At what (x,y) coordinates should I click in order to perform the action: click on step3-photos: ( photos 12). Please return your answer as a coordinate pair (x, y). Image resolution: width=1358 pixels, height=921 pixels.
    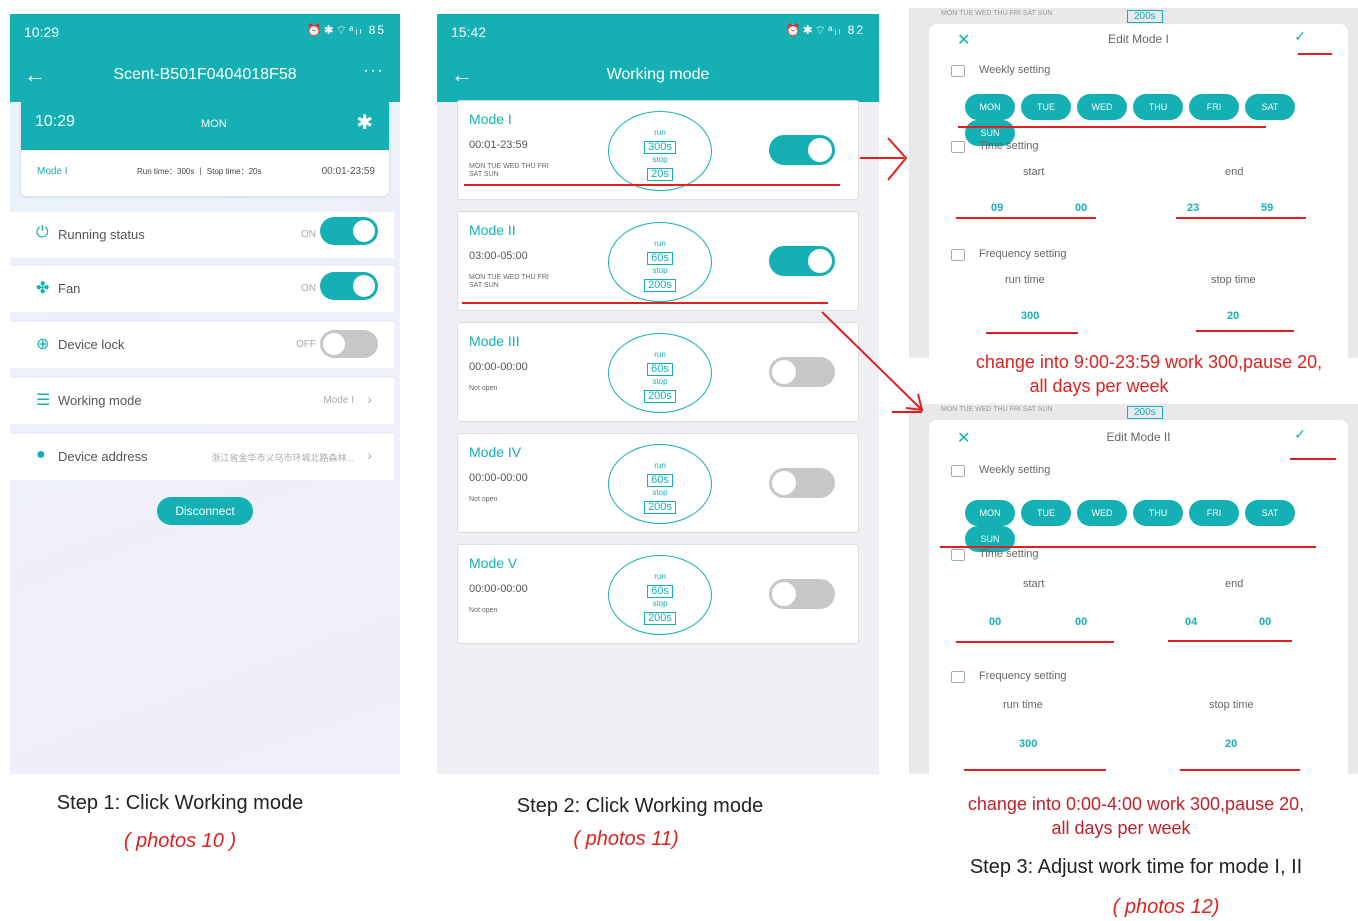
    Looking at the image, I should click on (1166, 907).